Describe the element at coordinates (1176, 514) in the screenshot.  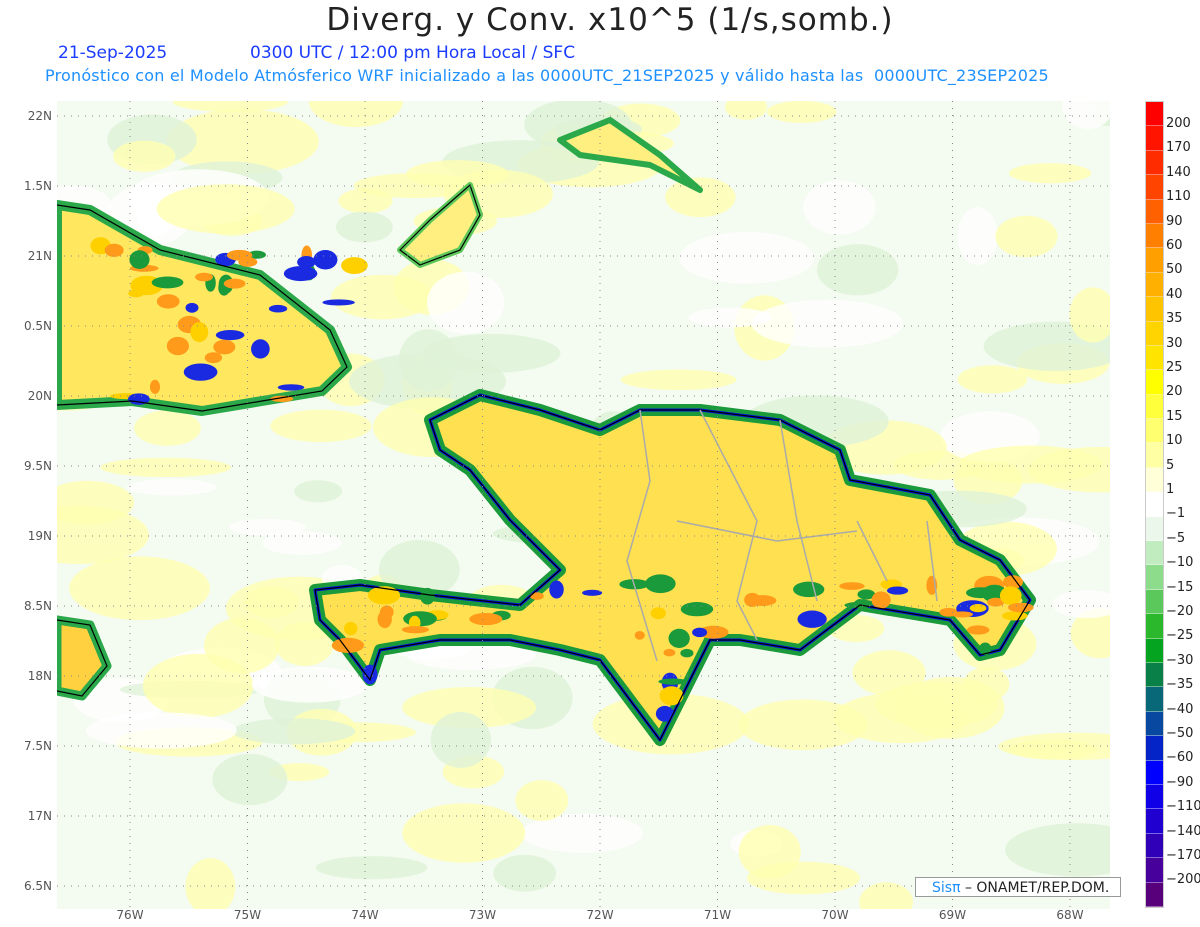
I see `colorbar-label: −1` at that location.